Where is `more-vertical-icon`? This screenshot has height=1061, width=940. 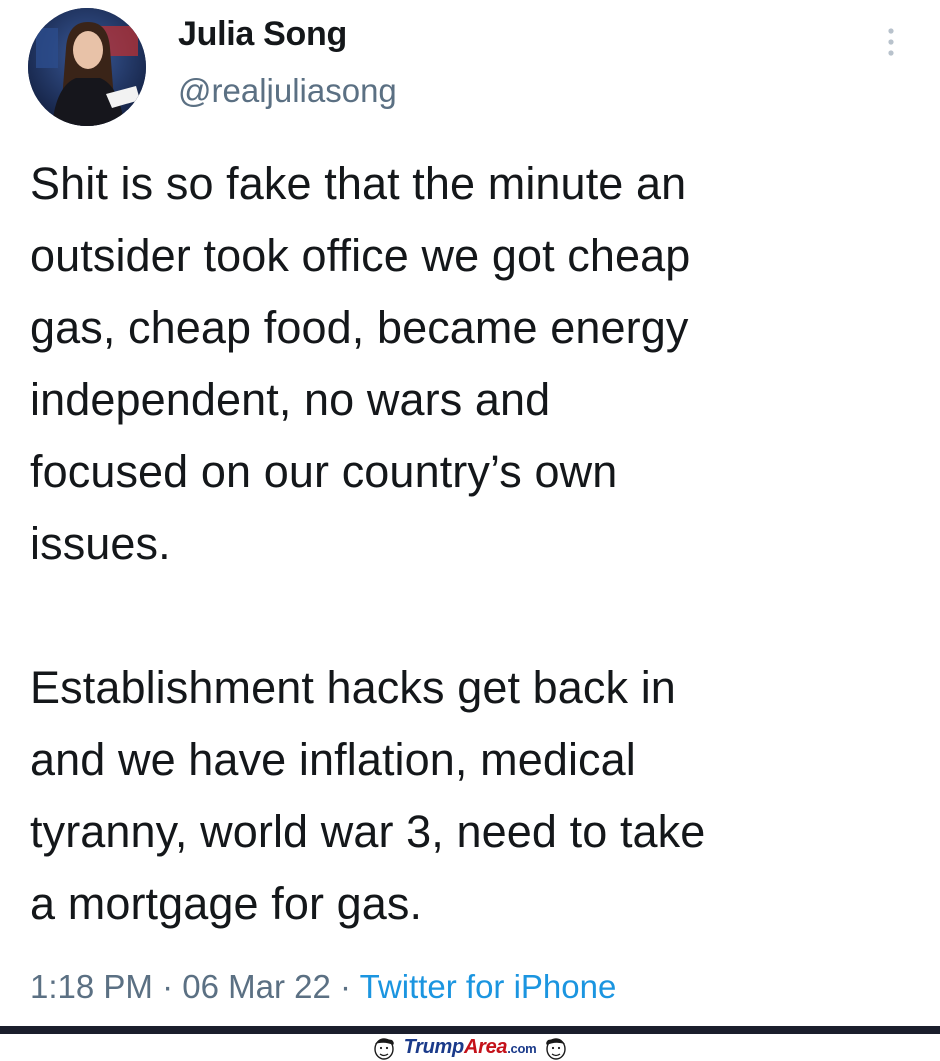 more-vertical-icon is located at coordinates (891, 42).